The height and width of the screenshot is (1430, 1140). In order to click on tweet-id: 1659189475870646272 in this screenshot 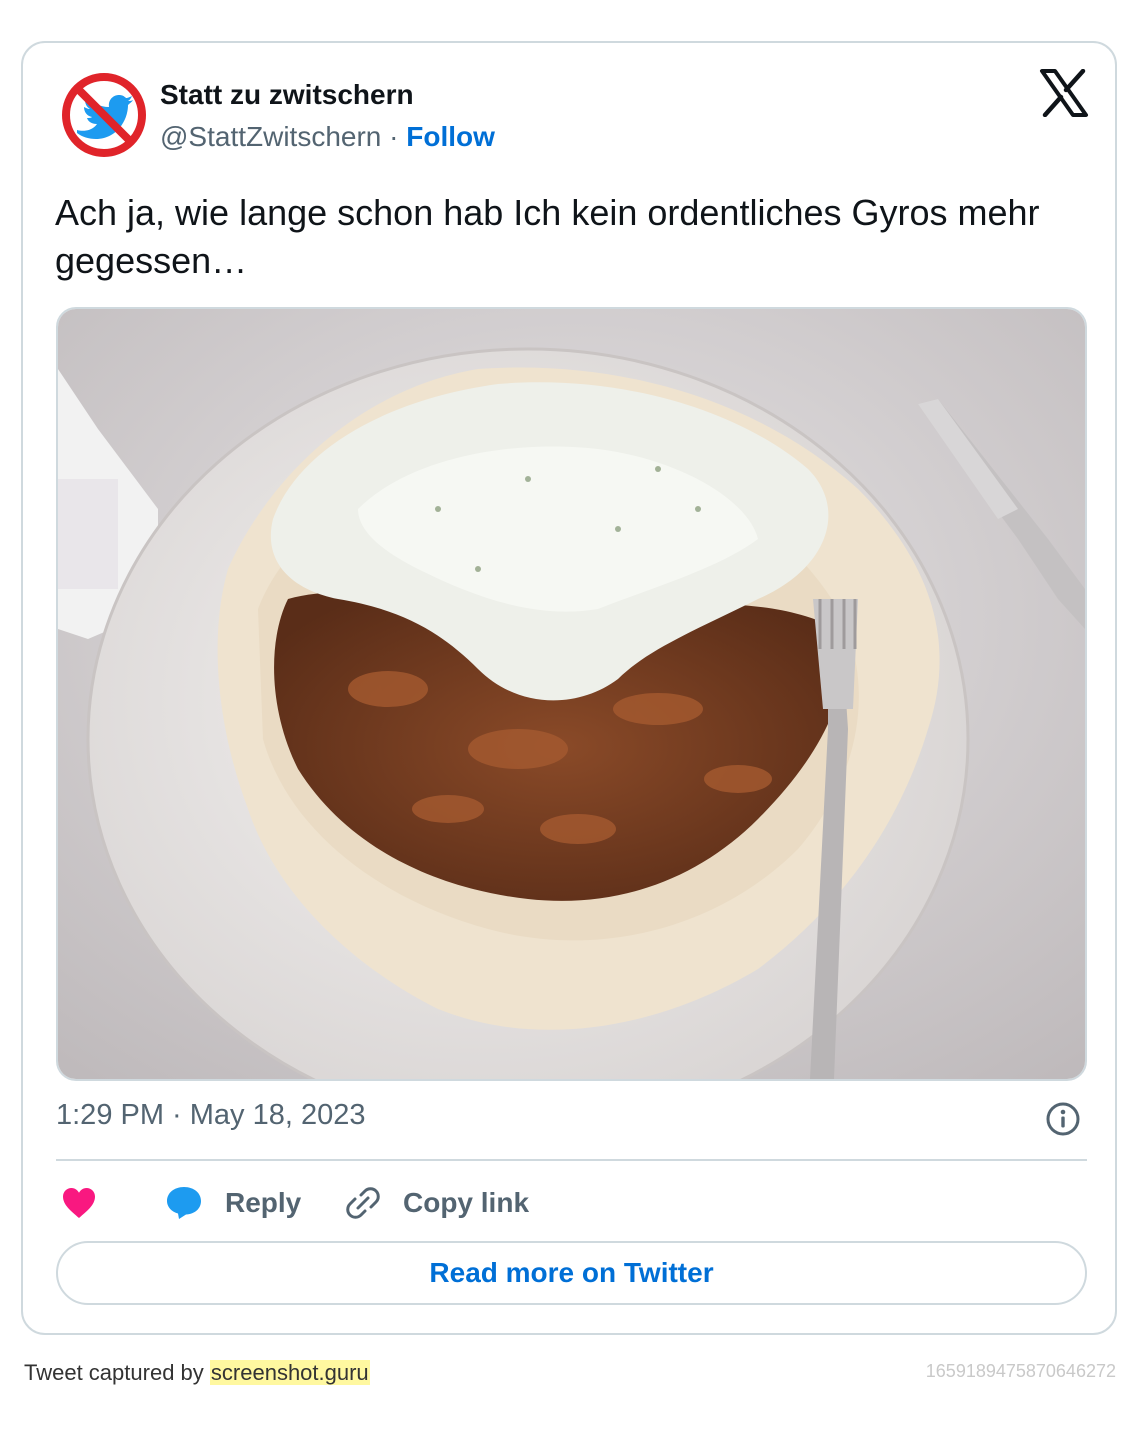, I will do `click(1020, 1371)`.